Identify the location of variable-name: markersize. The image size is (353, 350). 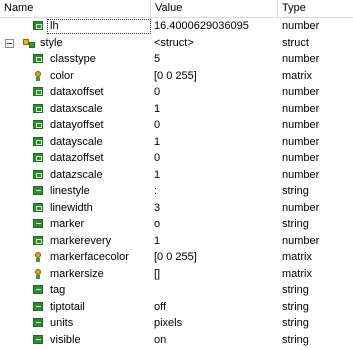
(77, 273).